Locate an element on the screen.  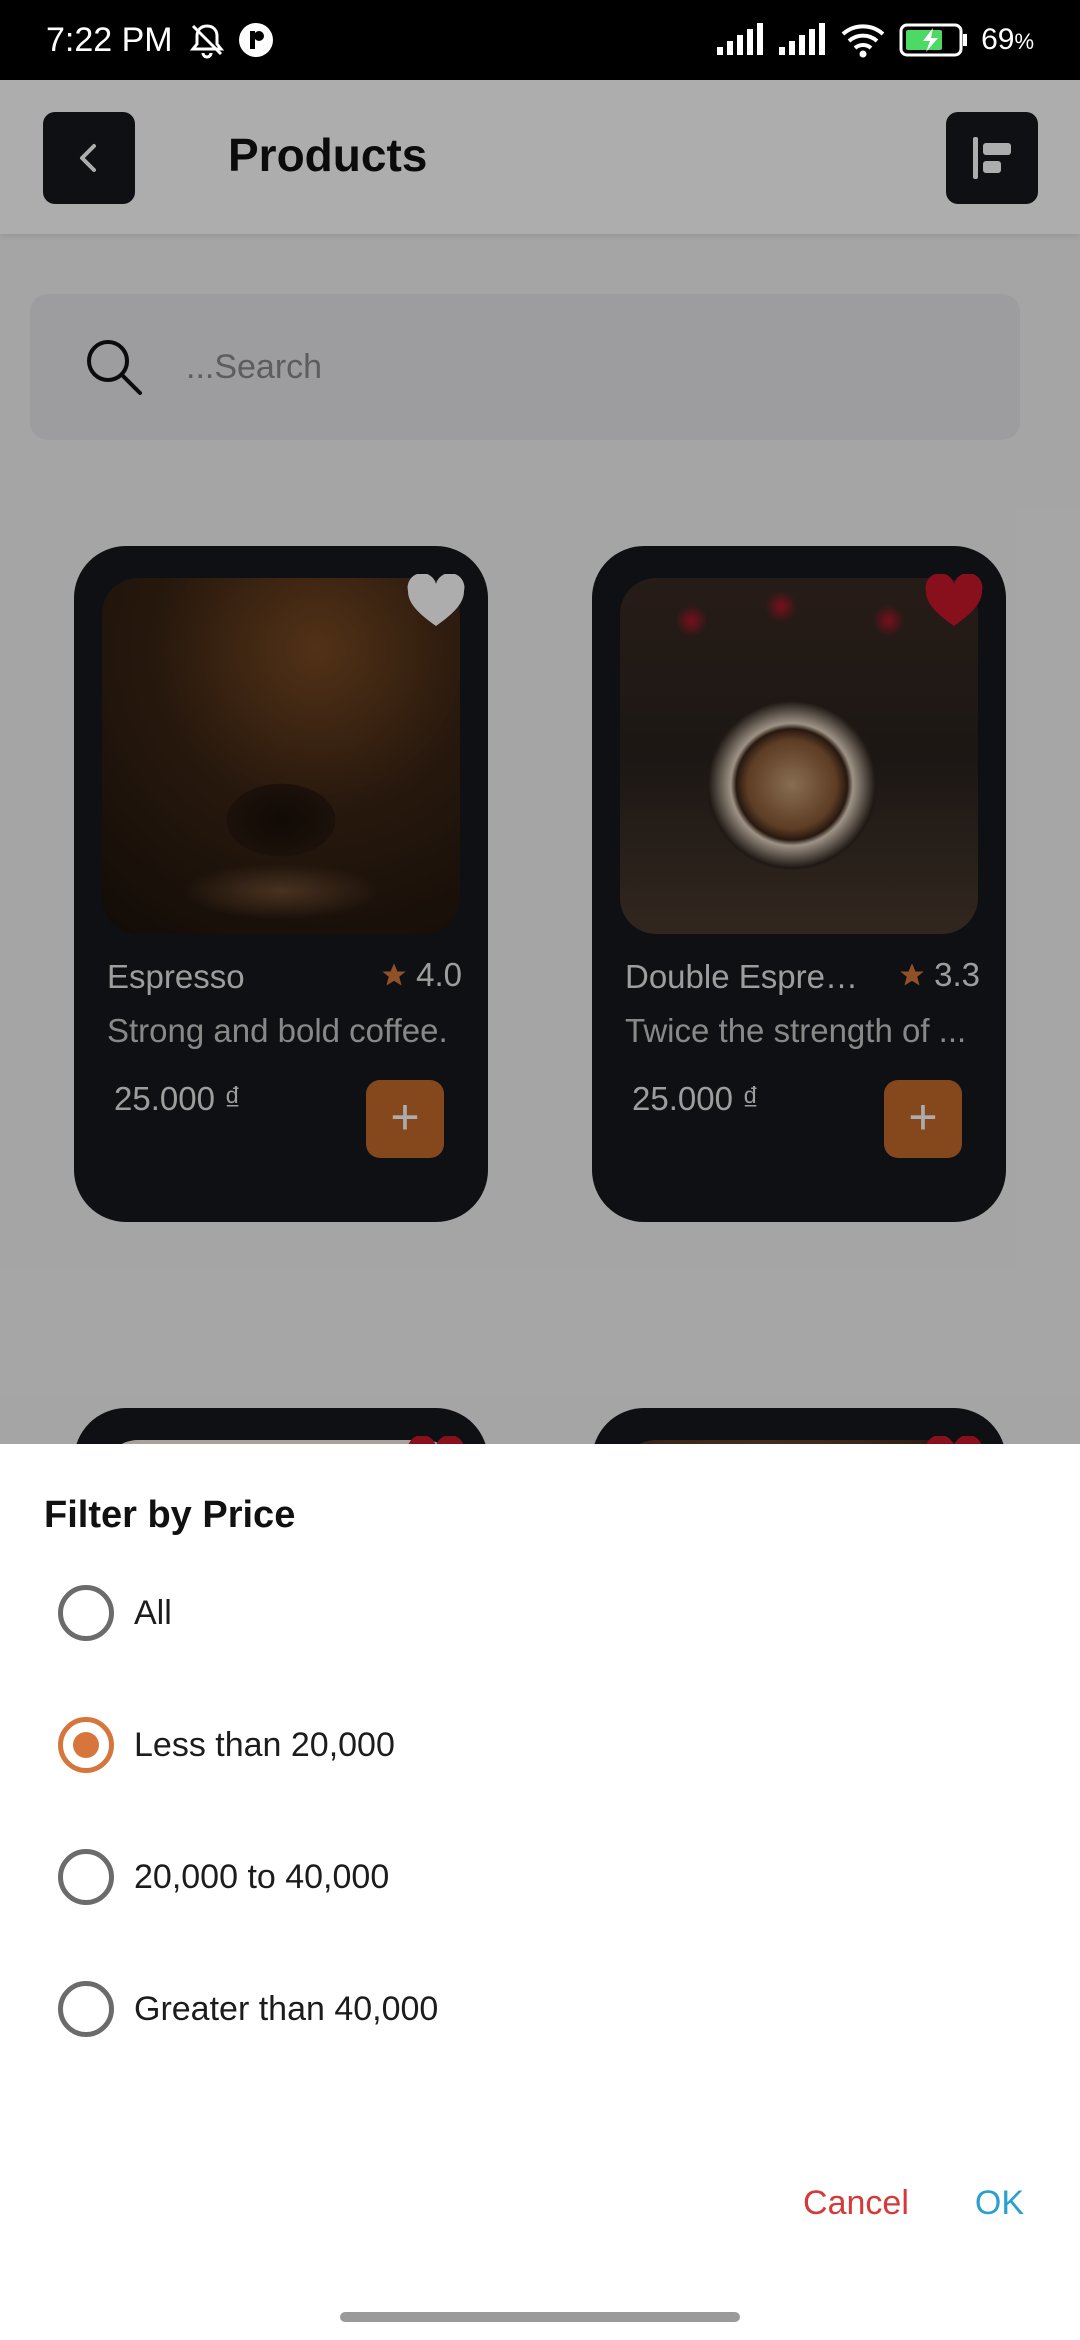
sheet-title: Filter by Price is located at coordinates (170, 1515).